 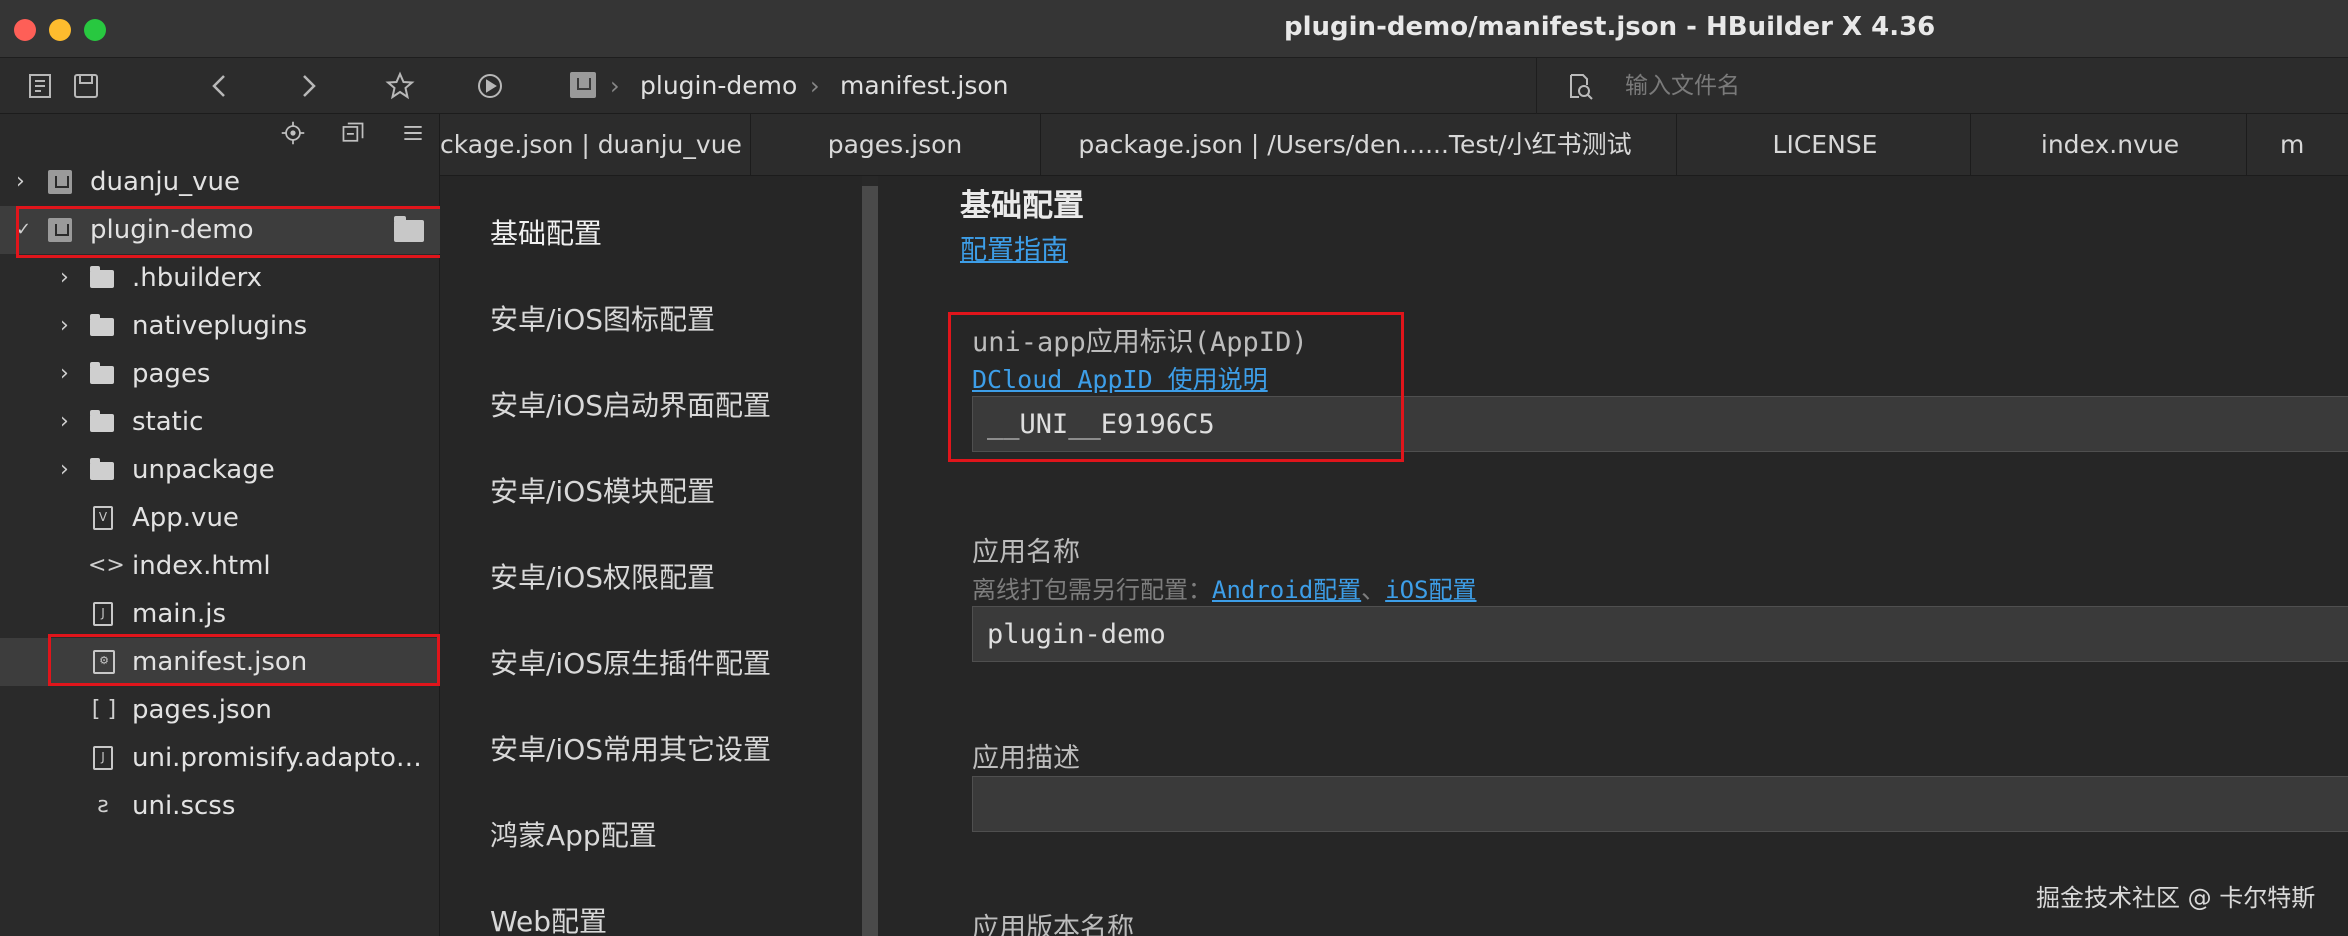 I want to click on tree-item-plugin-demo: ✓ plugin-demo, so click(x=220, y=230).